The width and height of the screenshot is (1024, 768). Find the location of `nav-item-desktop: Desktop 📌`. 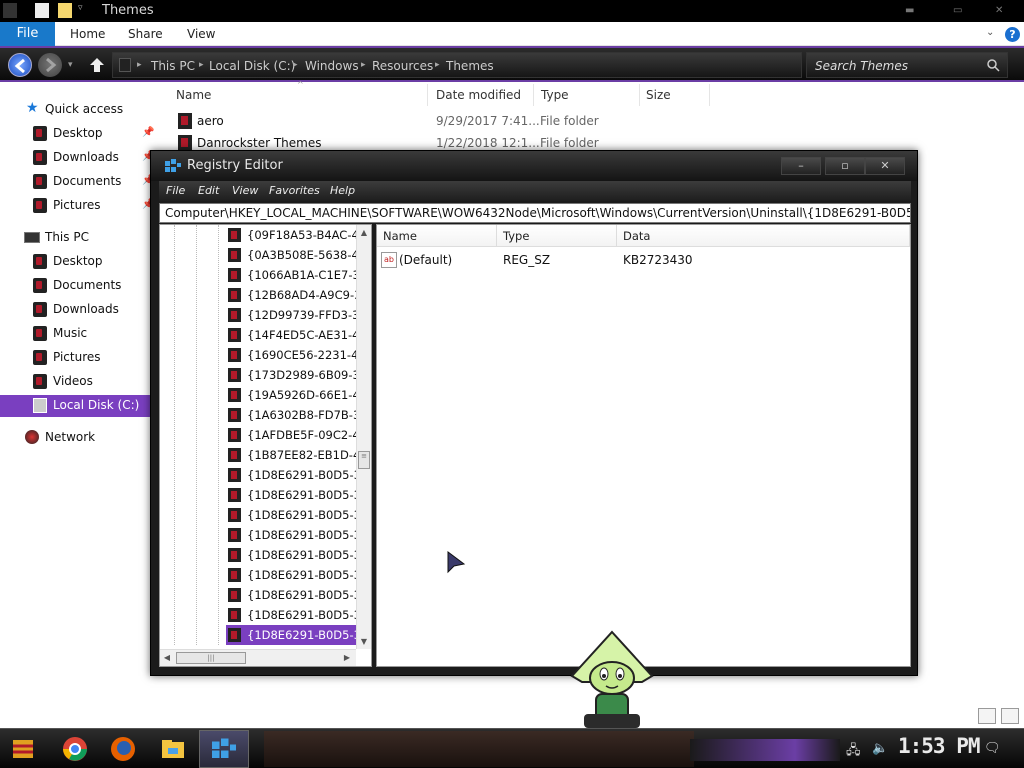

nav-item-desktop: Desktop 📌 is located at coordinates (79, 134).